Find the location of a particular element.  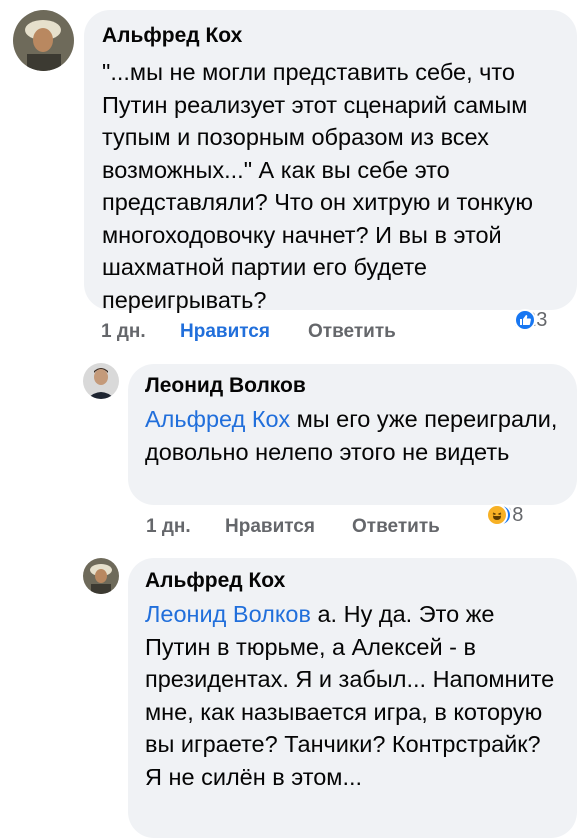

haha-icon is located at coordinates (497, 515).